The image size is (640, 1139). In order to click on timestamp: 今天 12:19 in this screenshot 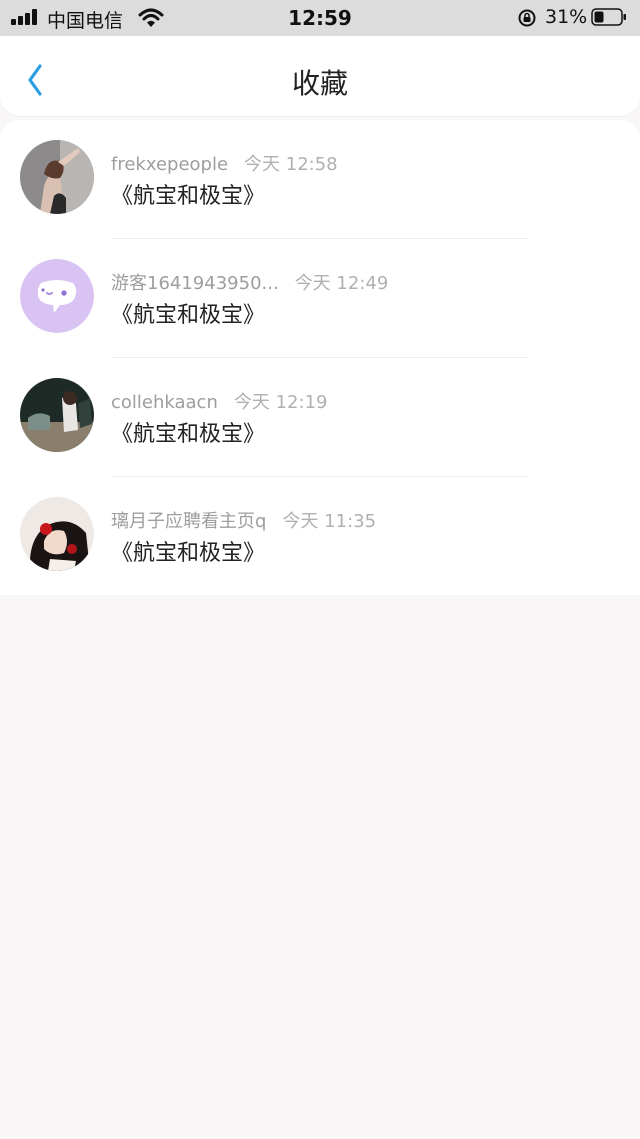, I will do `click(280, 402)`.